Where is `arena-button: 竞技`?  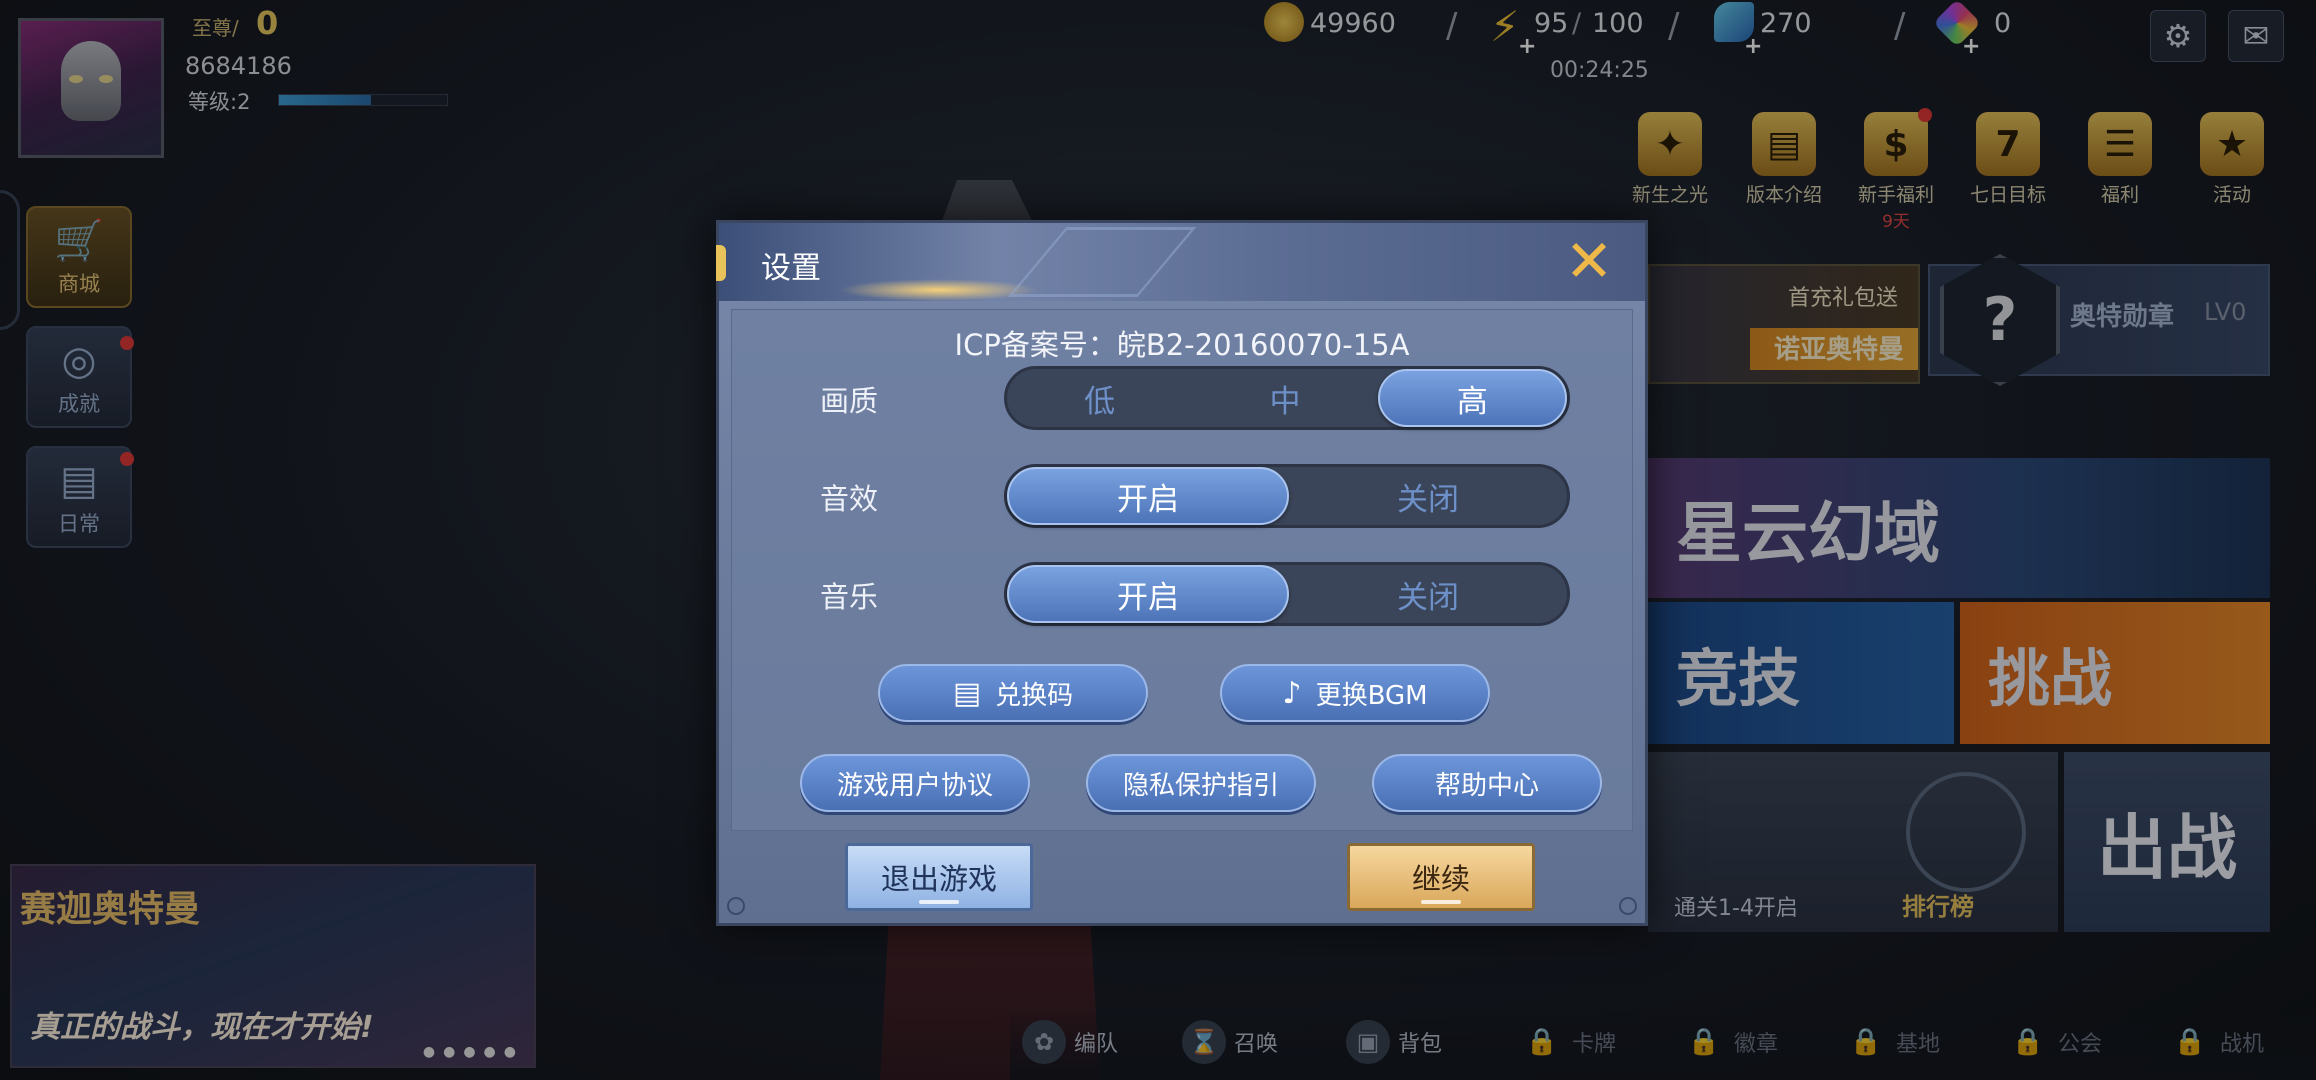 arena-button: 竞技 is located at coordinates (1801, 673).